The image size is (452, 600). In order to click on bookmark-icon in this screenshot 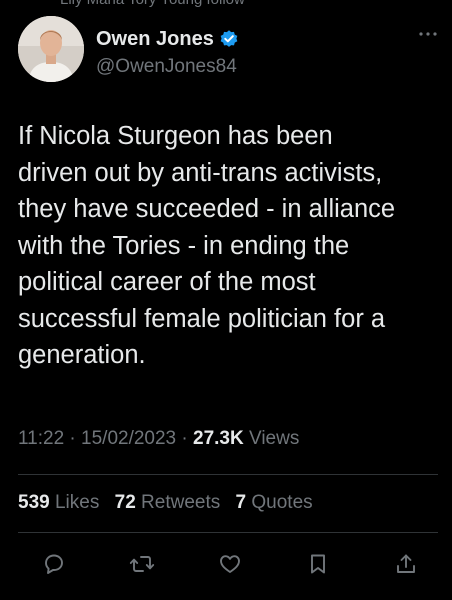, I will do `click(318, 564)`.